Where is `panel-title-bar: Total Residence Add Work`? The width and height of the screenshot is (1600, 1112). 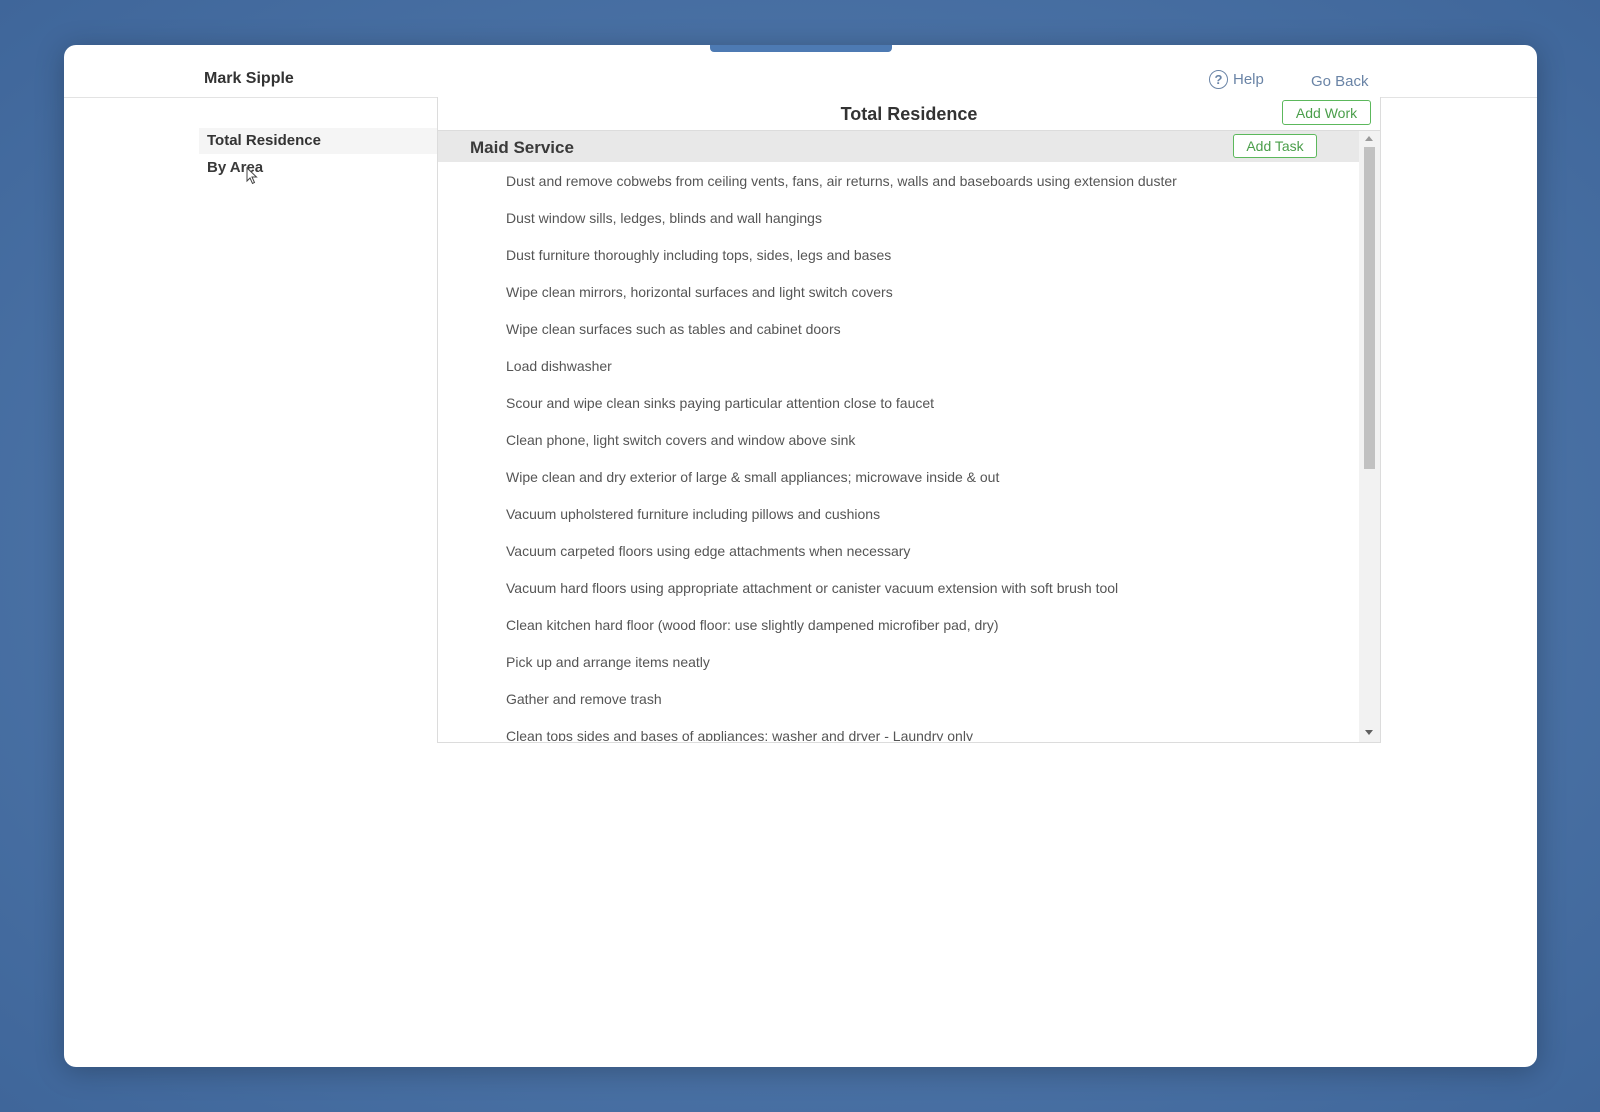 panel-title-bar: Total Residence Add Work is located at coordinates (909, 114).